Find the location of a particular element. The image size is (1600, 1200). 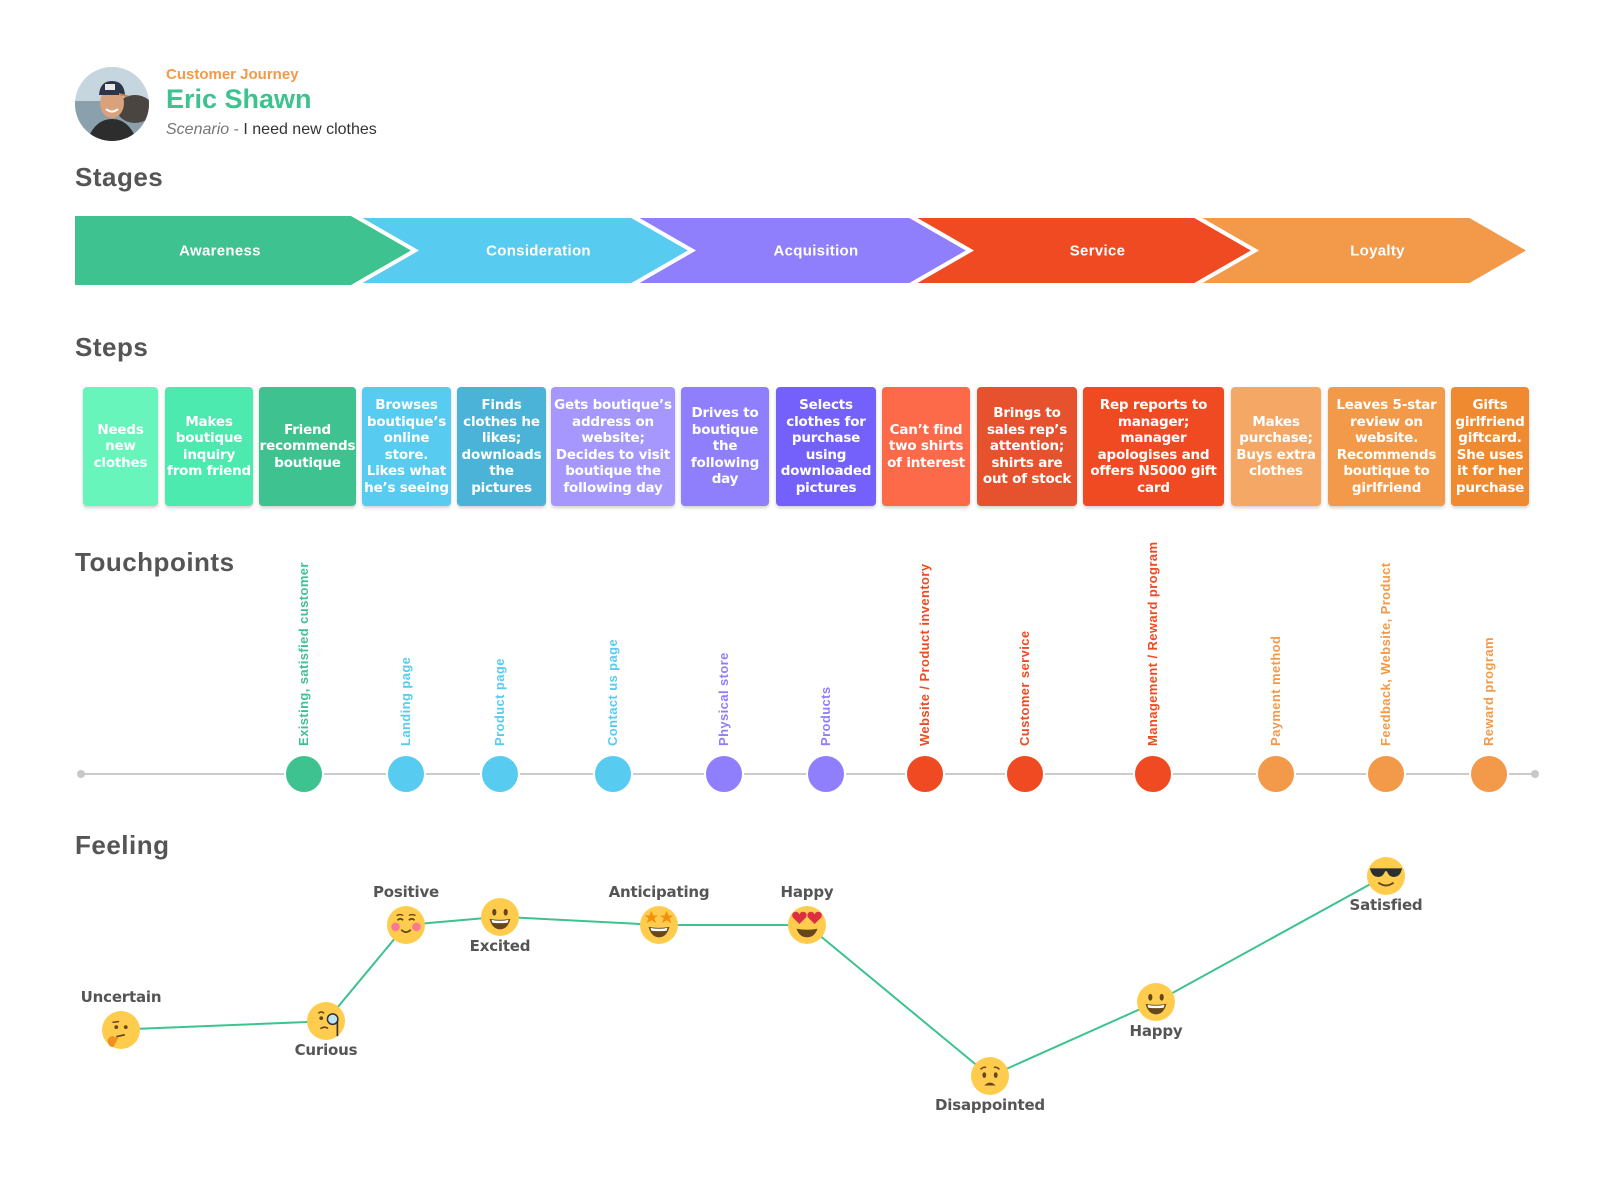

feeling-chart is located at coordinates (753, 976).